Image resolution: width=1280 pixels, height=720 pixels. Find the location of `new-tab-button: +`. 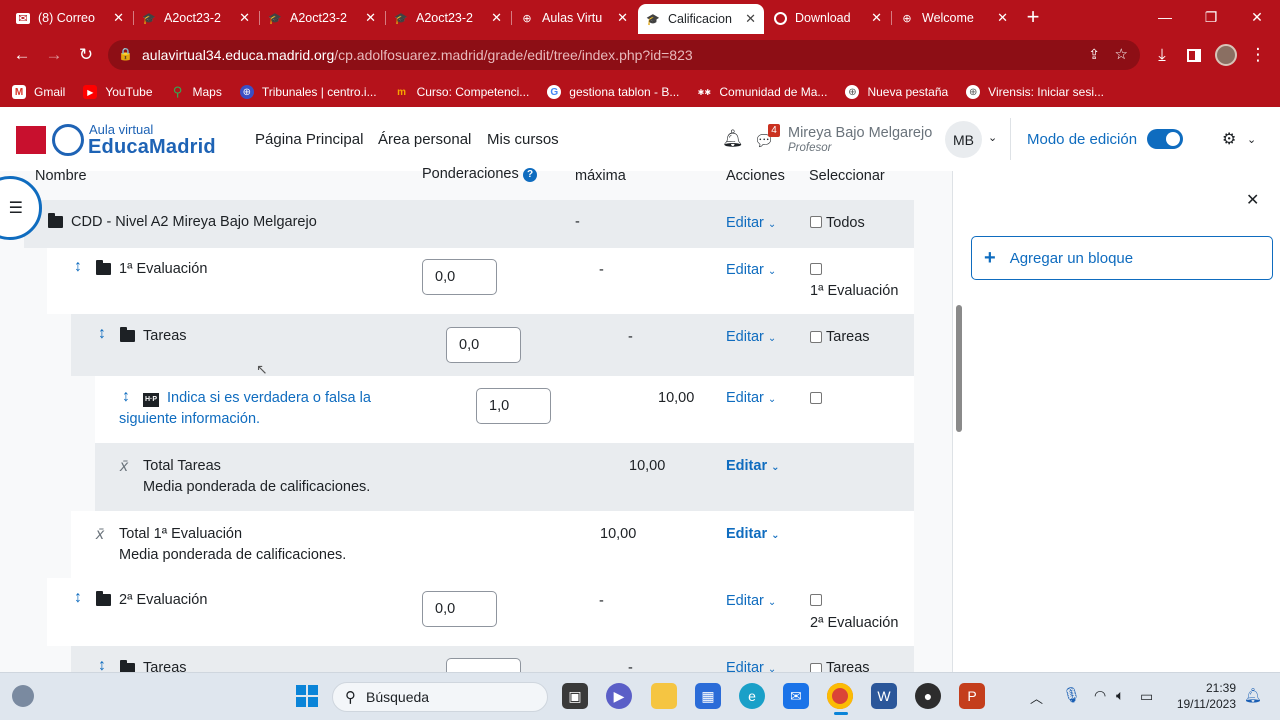

new-tab-button: + is located at coordinates (1033, 17).